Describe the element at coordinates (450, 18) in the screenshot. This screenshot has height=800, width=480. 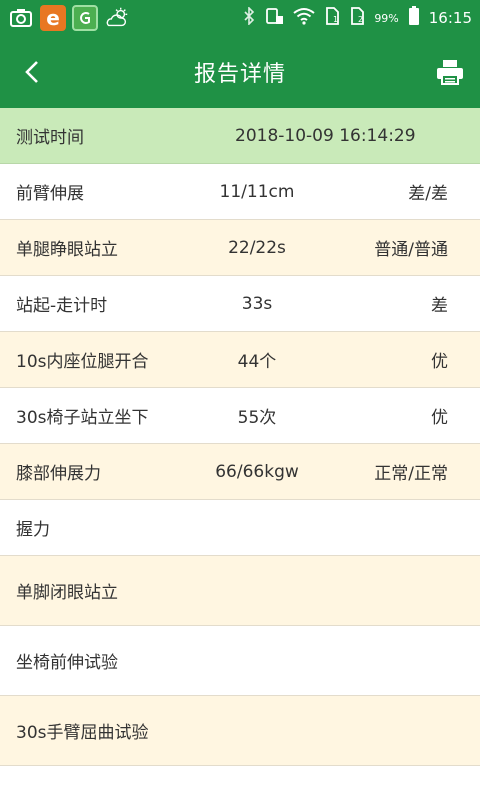
I see `status-clock: 16:15` at that location.